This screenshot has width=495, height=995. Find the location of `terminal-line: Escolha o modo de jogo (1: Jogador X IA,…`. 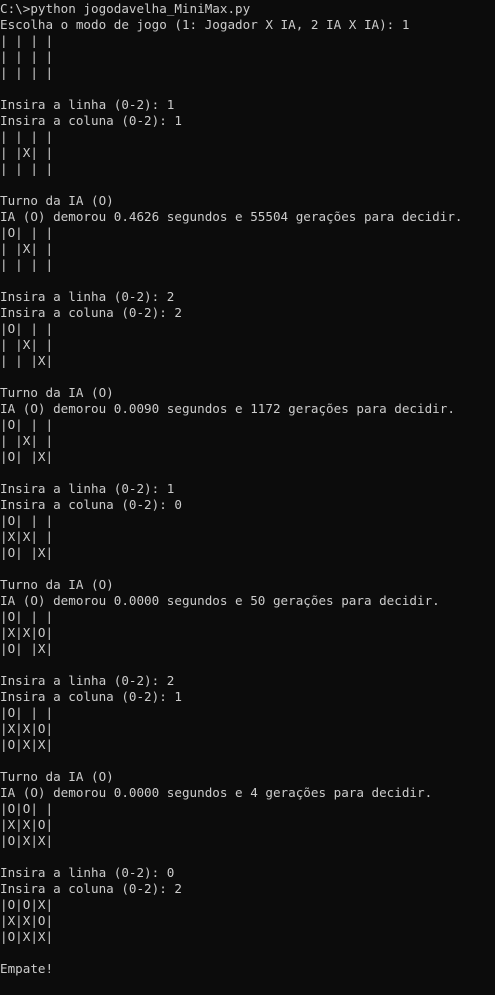

terminal-line: Escolha o modo de jogo (1: Jogador X IA,… is located at coordinates (205, 24).